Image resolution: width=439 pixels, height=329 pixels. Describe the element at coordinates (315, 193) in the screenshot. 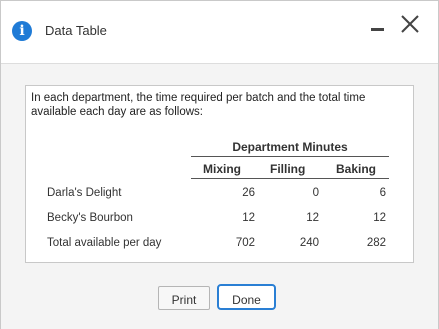

I see `table-cell: 0` at that location.